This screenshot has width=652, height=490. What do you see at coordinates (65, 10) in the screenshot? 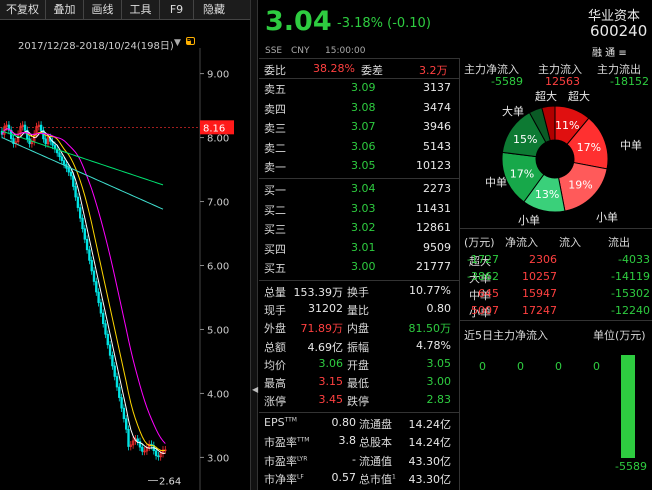
I see `overlay-button: 叠加` at bounding box center [65, 10].